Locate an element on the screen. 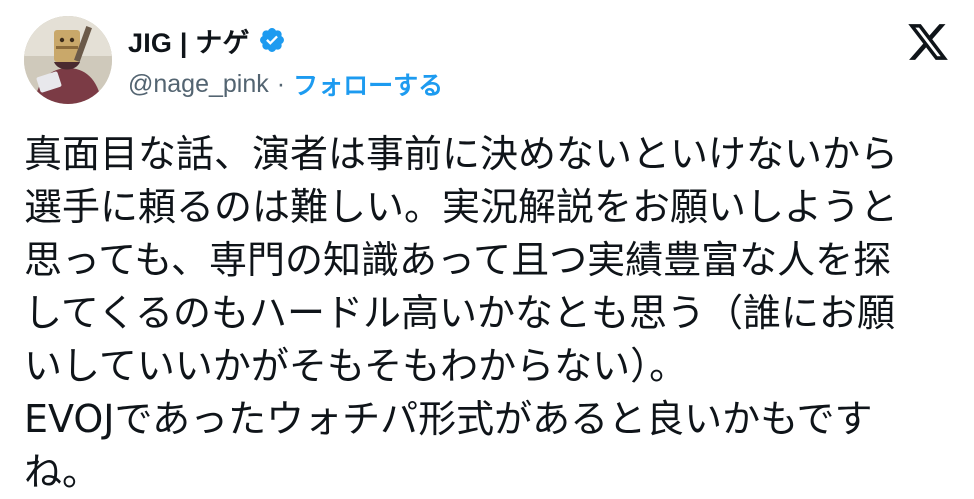 The image size is (974, 499). follow-button: フォローする is located at coordinates (368, 84).